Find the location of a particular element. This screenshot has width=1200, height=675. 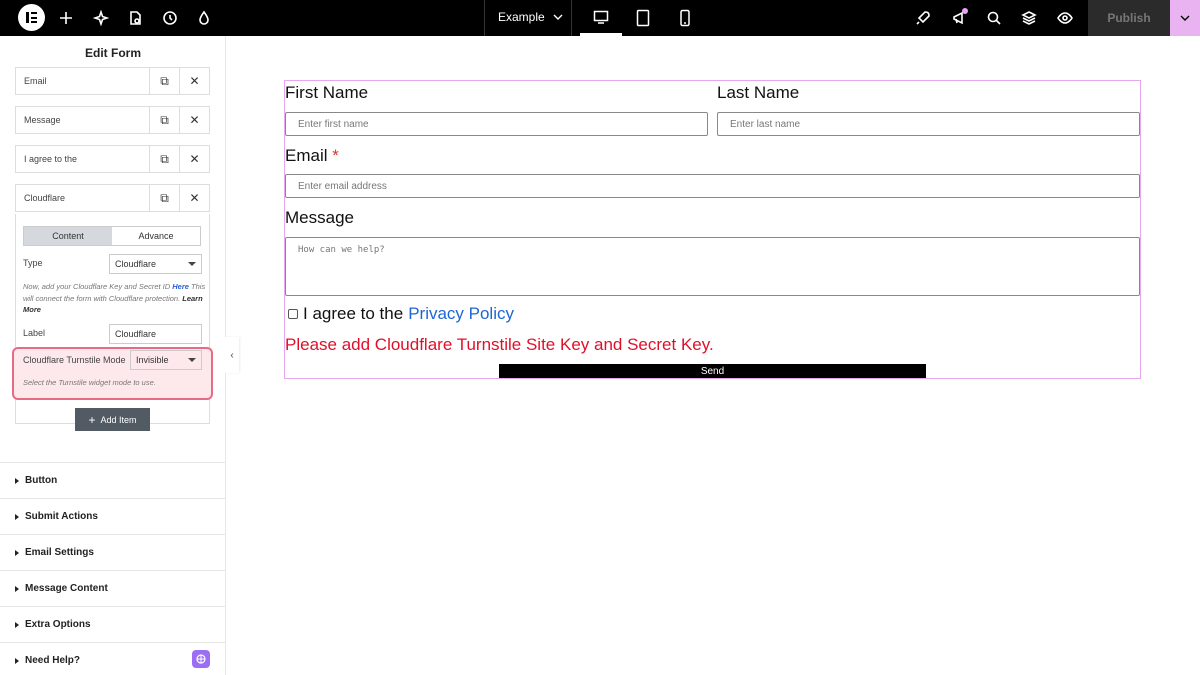

help-bot-icon is located at coordinates (201, 659).